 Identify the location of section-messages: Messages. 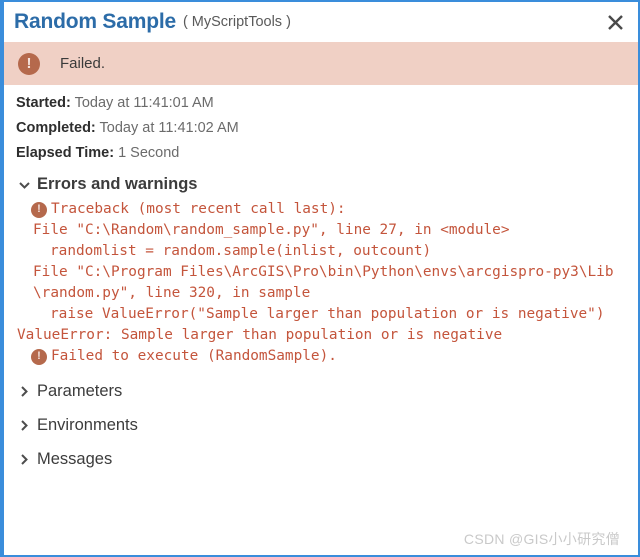
(322, 459).